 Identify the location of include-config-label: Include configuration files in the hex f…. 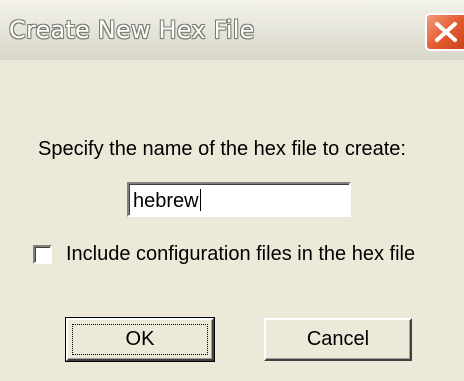
(240, 254).